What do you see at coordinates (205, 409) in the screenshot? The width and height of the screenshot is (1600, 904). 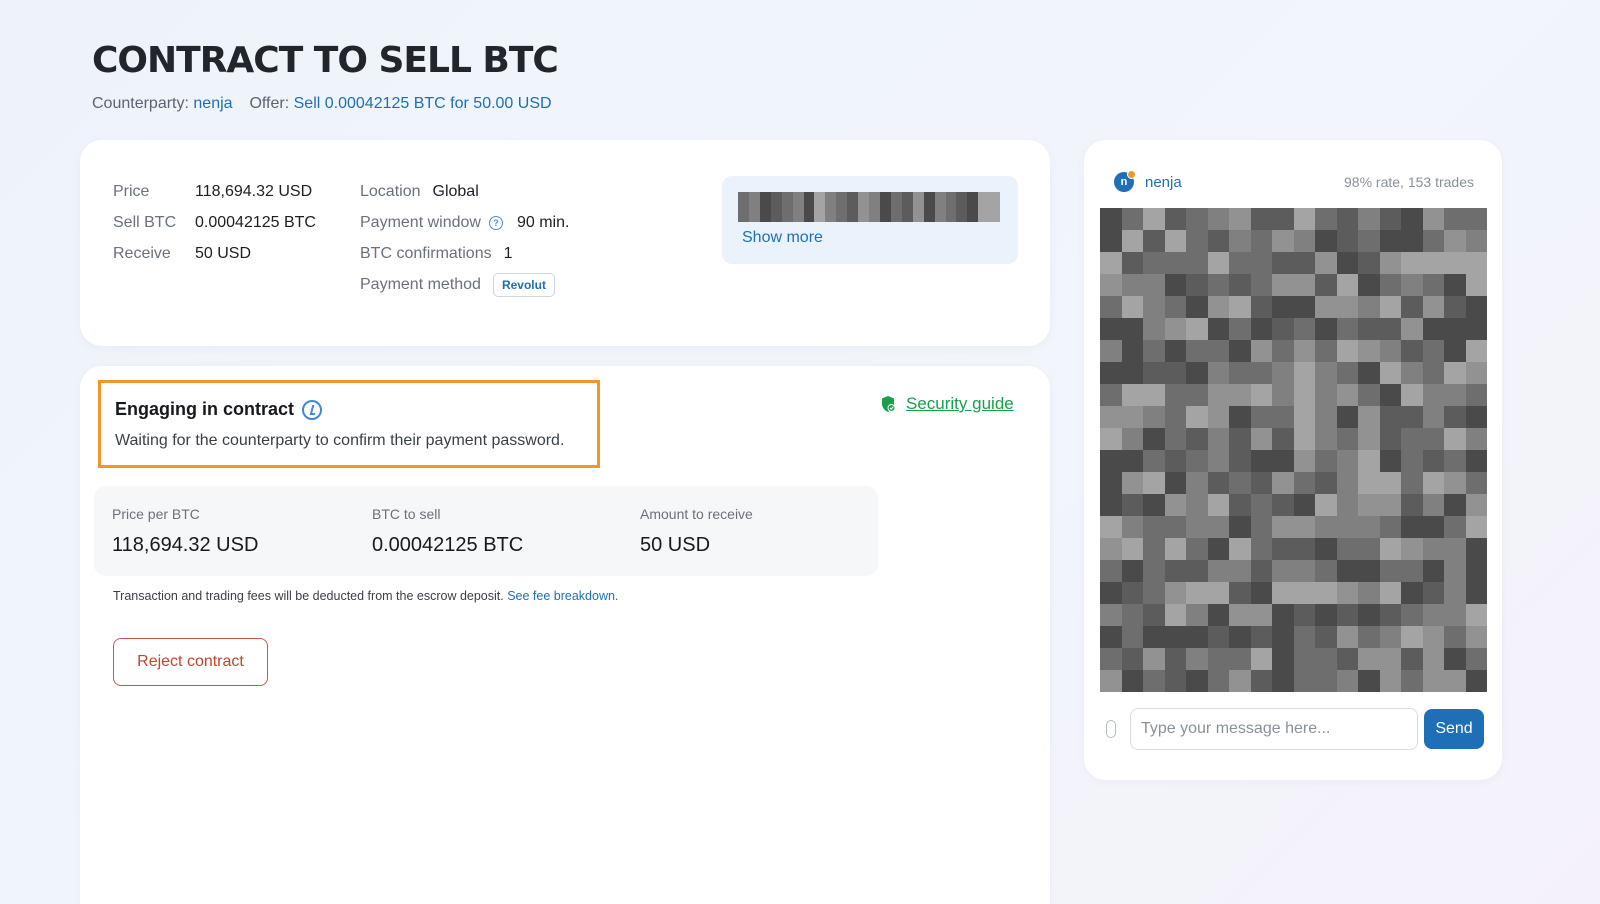 I see `status-title: Engaging in contract` at bounding box center [205, 409].